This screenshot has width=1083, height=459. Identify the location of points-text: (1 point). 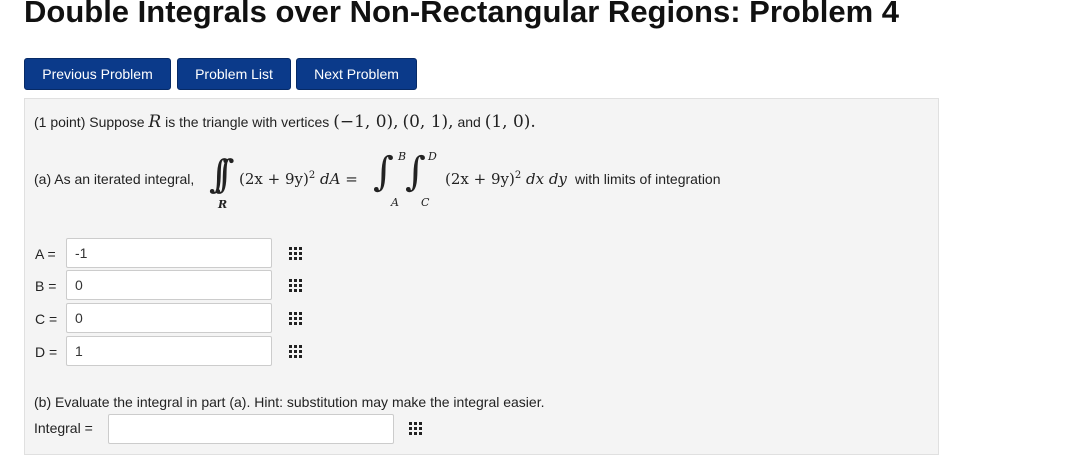
(60, 122).